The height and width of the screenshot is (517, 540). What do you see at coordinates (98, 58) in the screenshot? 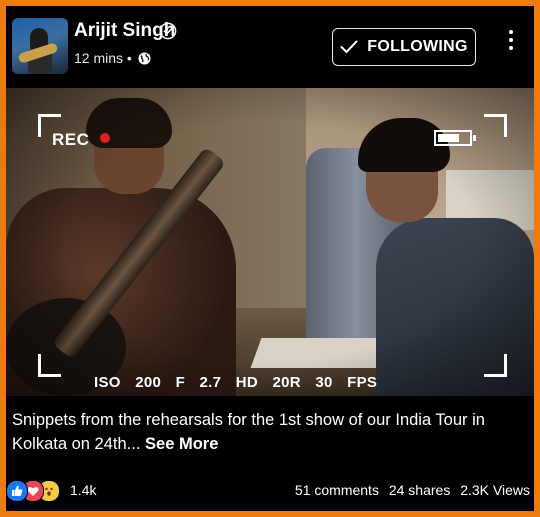
I see `post-time: 12 mins` at bounding box center [98, 58].